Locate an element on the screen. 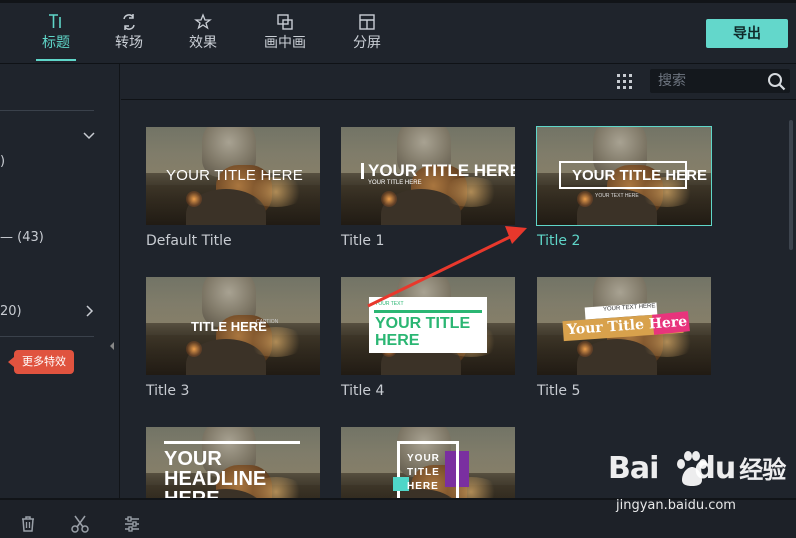 The image size is (796, 538). collapse-panel-icon is located at coordinates (112, 346).